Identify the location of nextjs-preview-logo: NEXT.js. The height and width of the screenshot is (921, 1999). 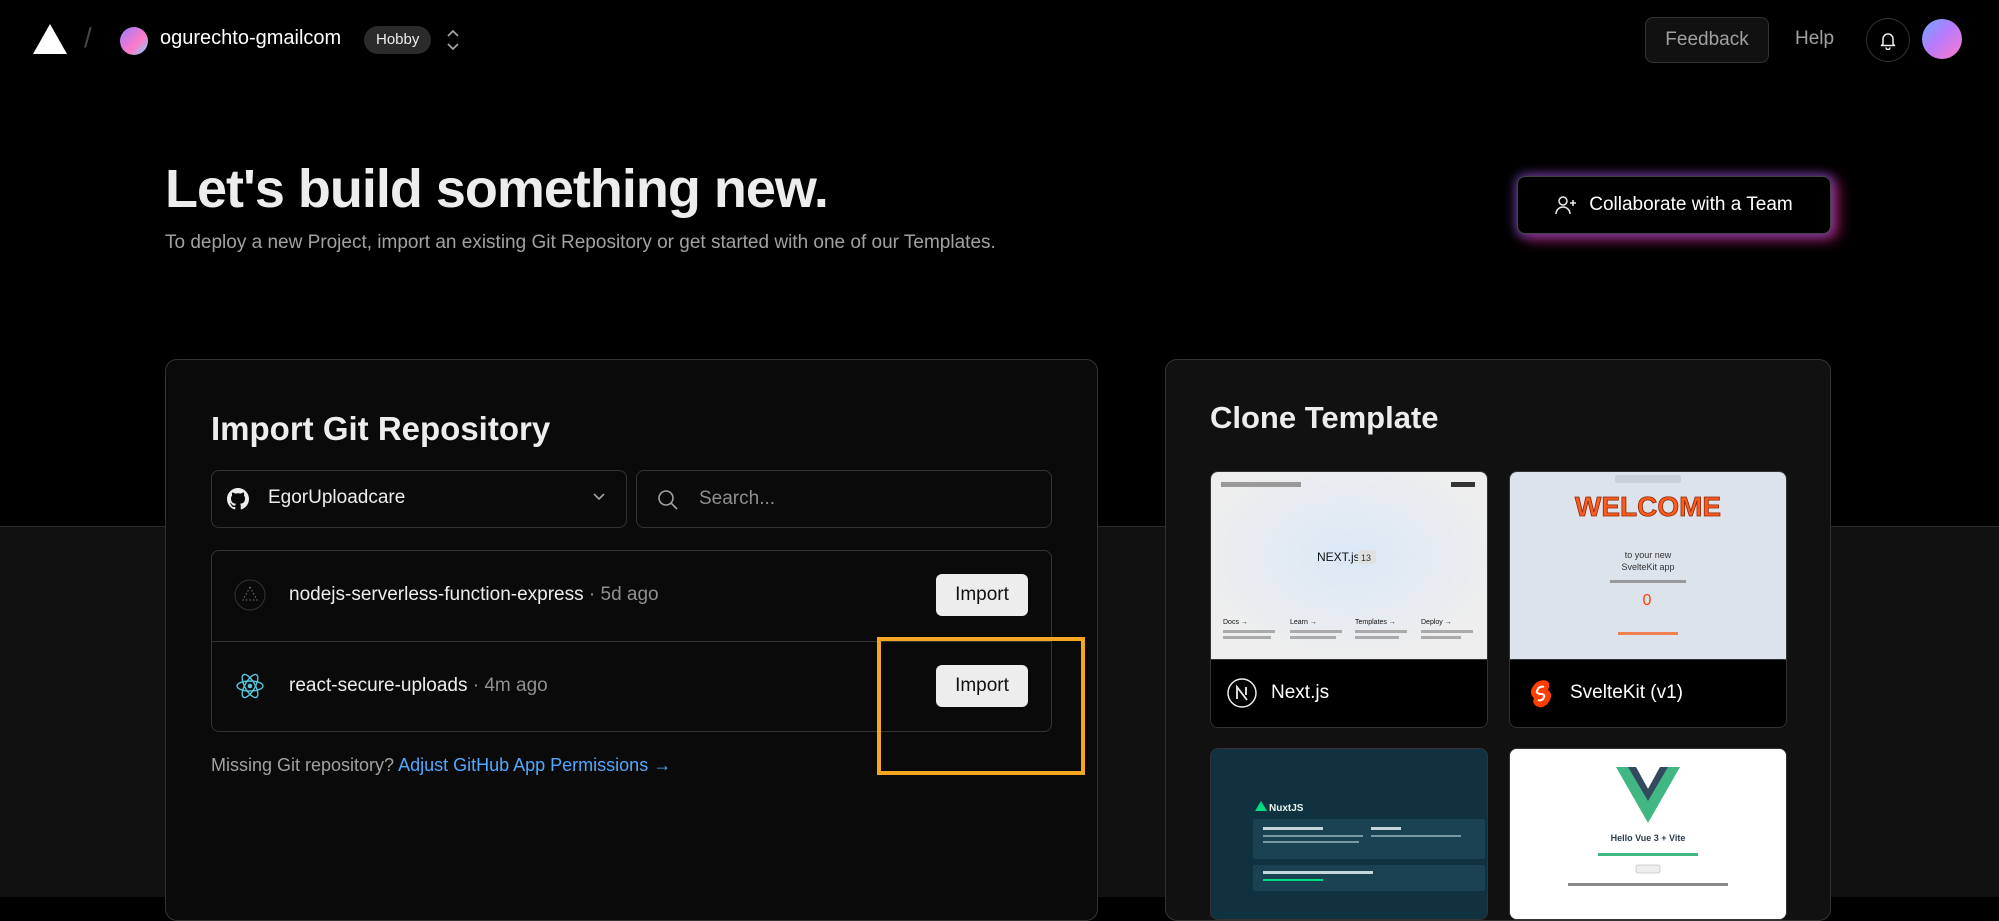
(1338, 557).